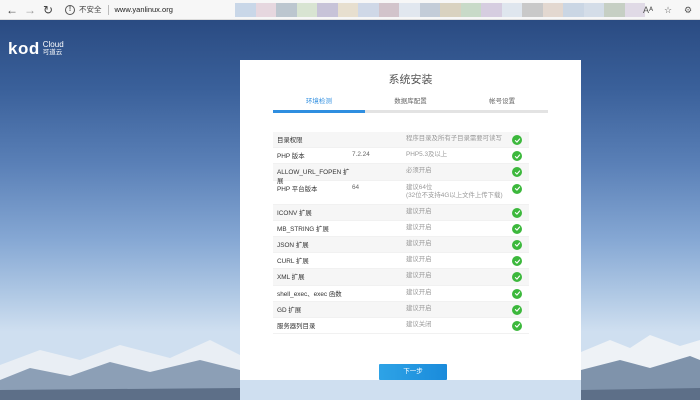  What do you see at coordinates (401, 326) in the screenshot?
I see `env-check-row: 服务器列目录 建议关闭` at bounding box center [401, 326].